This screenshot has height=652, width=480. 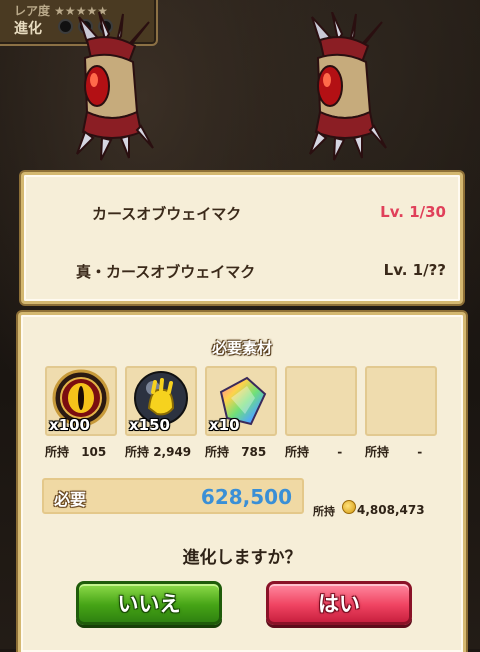 I want to click on material-owned: 所持 105, so click(x=76, y=452).